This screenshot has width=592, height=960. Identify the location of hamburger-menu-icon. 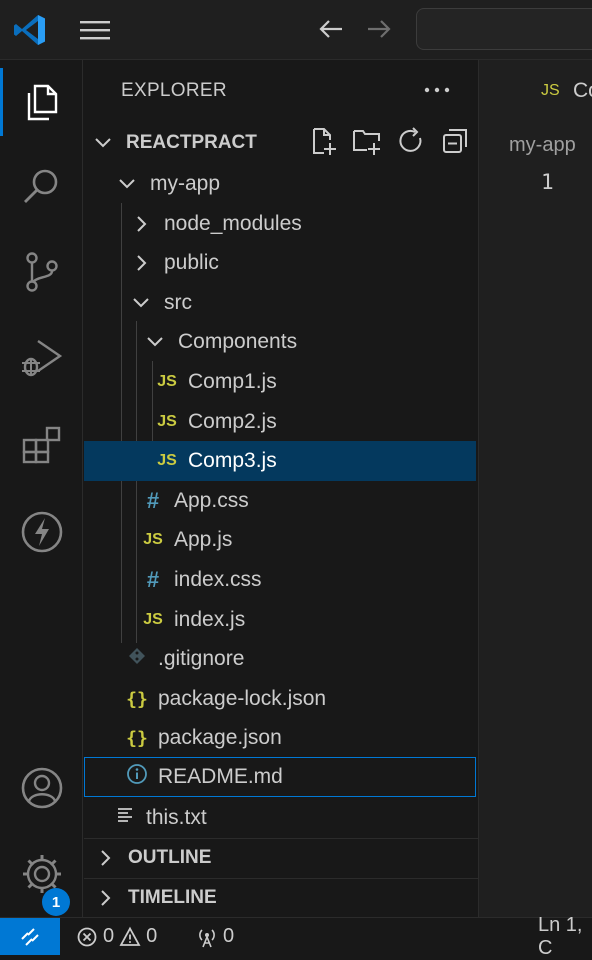
(95, 30).